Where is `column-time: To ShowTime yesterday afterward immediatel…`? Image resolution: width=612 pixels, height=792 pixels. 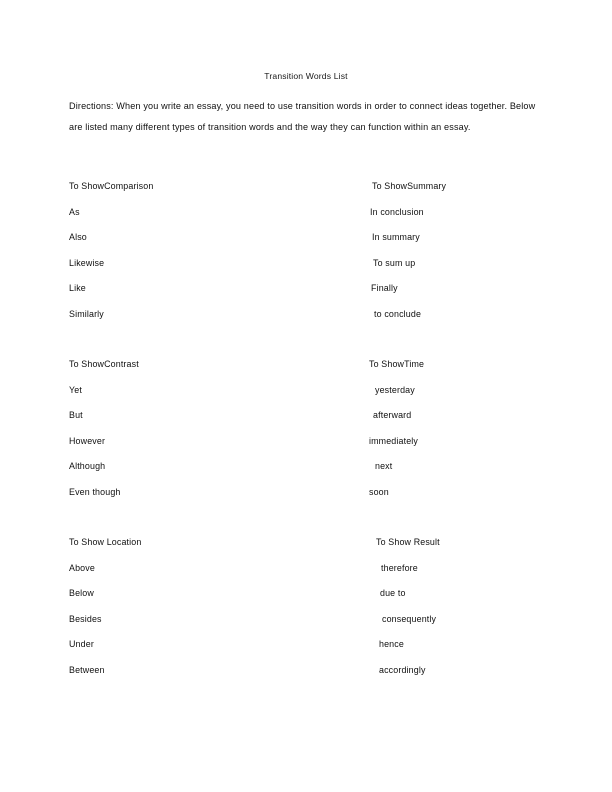
column-time: To ShowTime yesterday afterward immediatel… is located at coordinates (484, 434).